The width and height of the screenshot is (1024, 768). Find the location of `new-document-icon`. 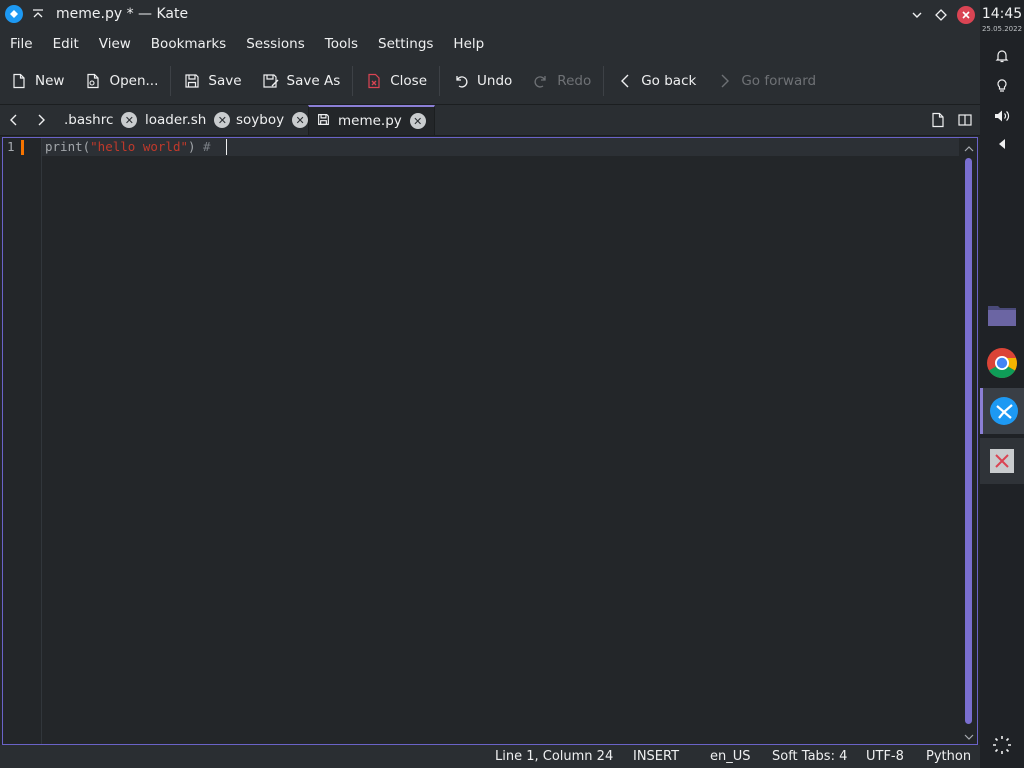

new-document-icon is located at coordinates (19, 81).